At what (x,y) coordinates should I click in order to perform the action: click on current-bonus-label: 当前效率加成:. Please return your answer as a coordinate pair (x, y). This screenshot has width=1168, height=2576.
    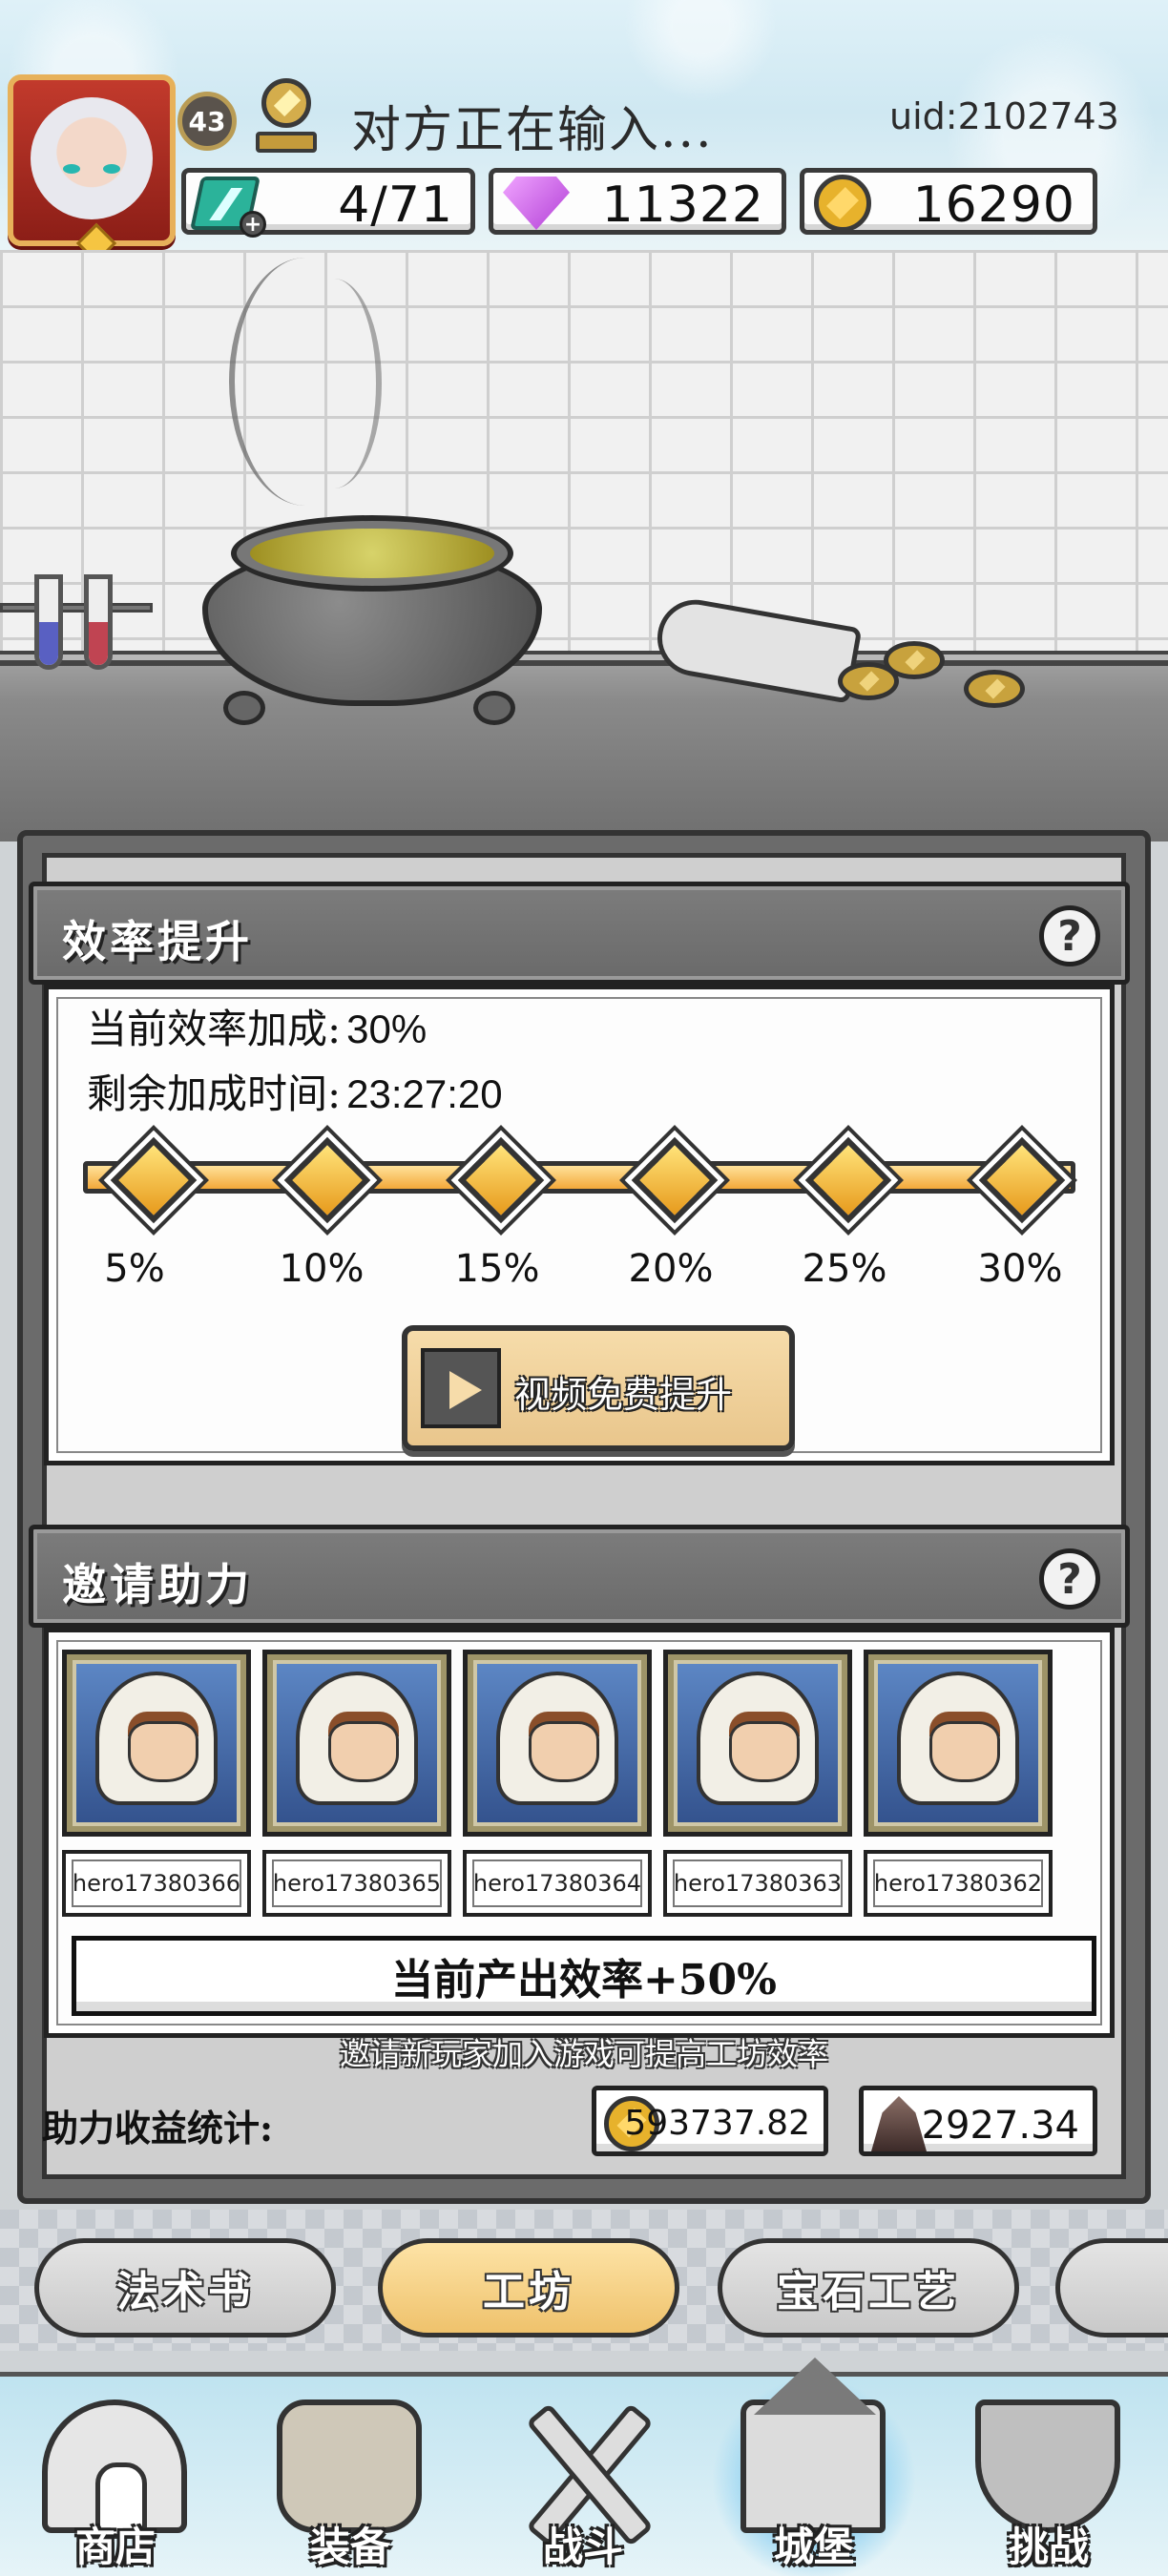
    Looking at the image, I should click on (214, 1029).